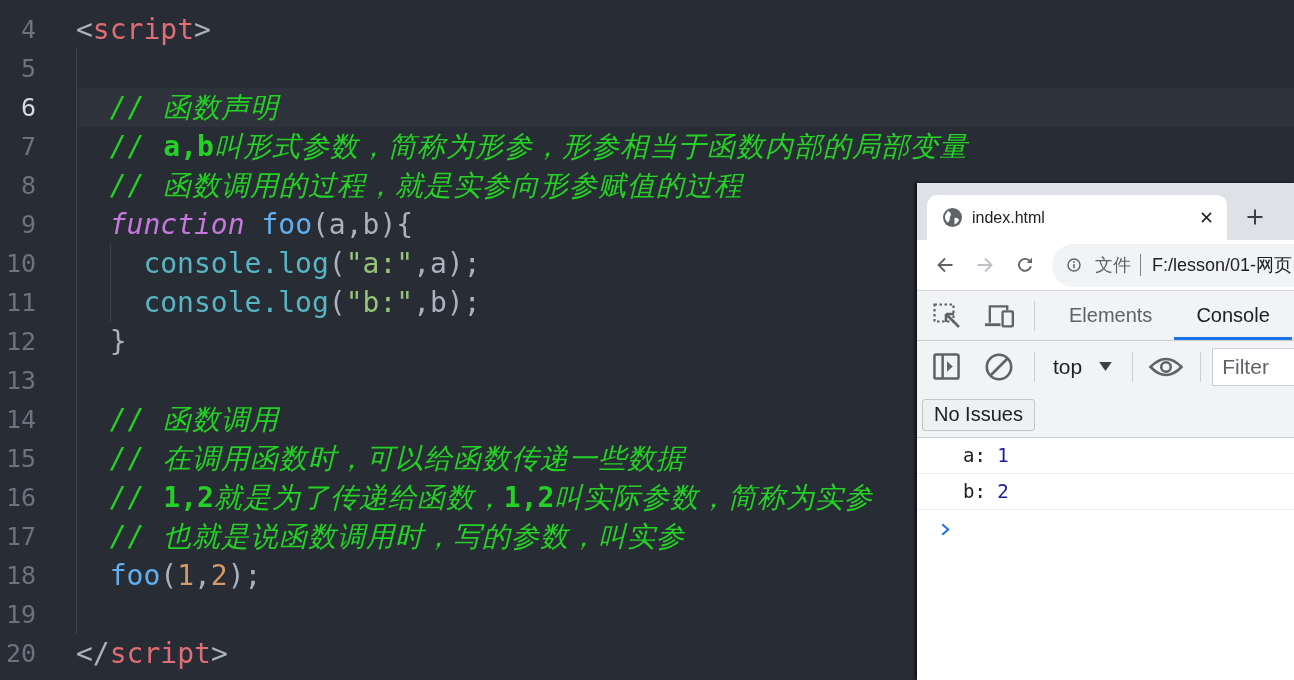  Describe the element at coordinates (952, 217) in the screenshot. I see `globe-icon` at that location.